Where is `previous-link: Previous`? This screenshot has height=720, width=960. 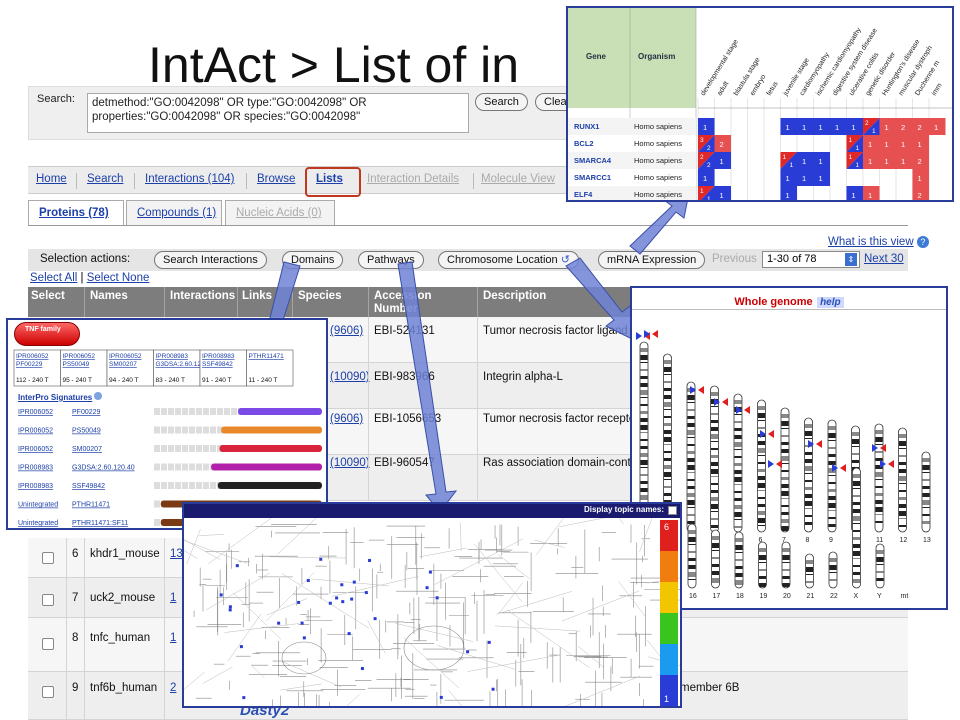
previous-link: Previous is located at coordinates (734, 259).